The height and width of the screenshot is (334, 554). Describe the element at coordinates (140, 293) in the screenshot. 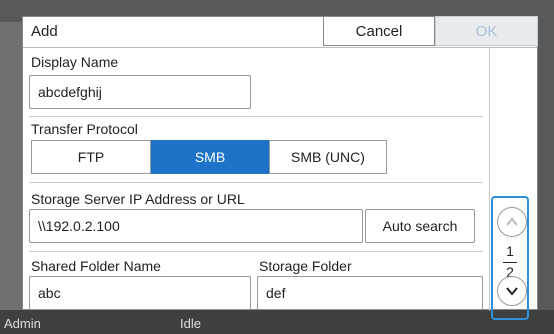

I see `shared-folder-field: abc` at that location.